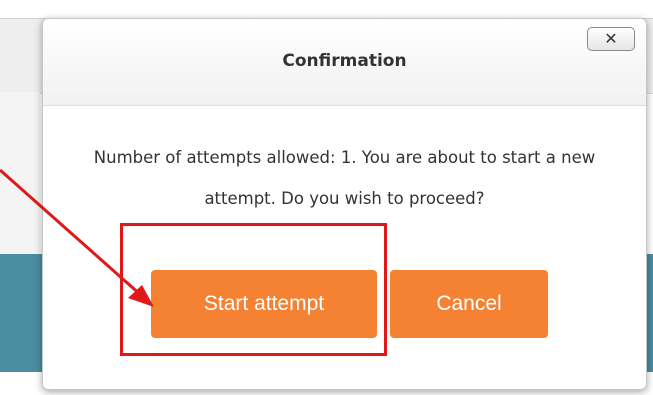  I want to click on dialog-title: Confirmation, so click(344, 61).